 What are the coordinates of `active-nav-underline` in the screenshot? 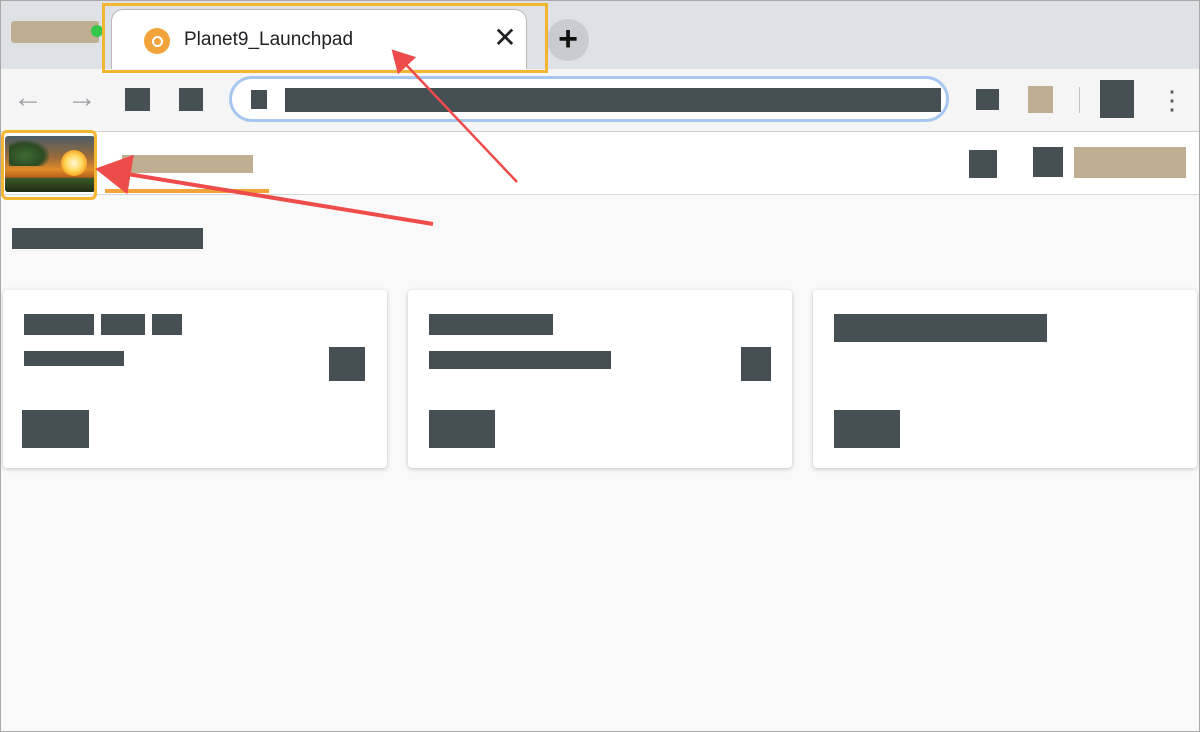 It's located at (187, 191).